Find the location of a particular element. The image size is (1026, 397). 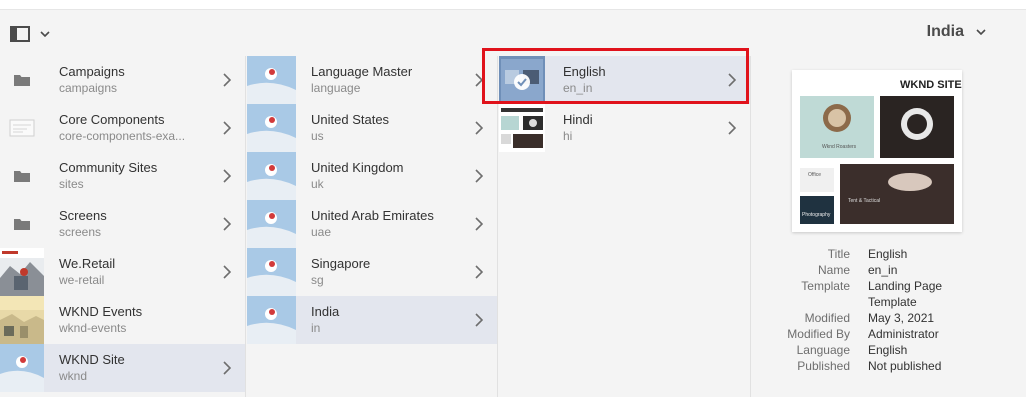

item-title: WKND Events is located at coordinates (101, 311).